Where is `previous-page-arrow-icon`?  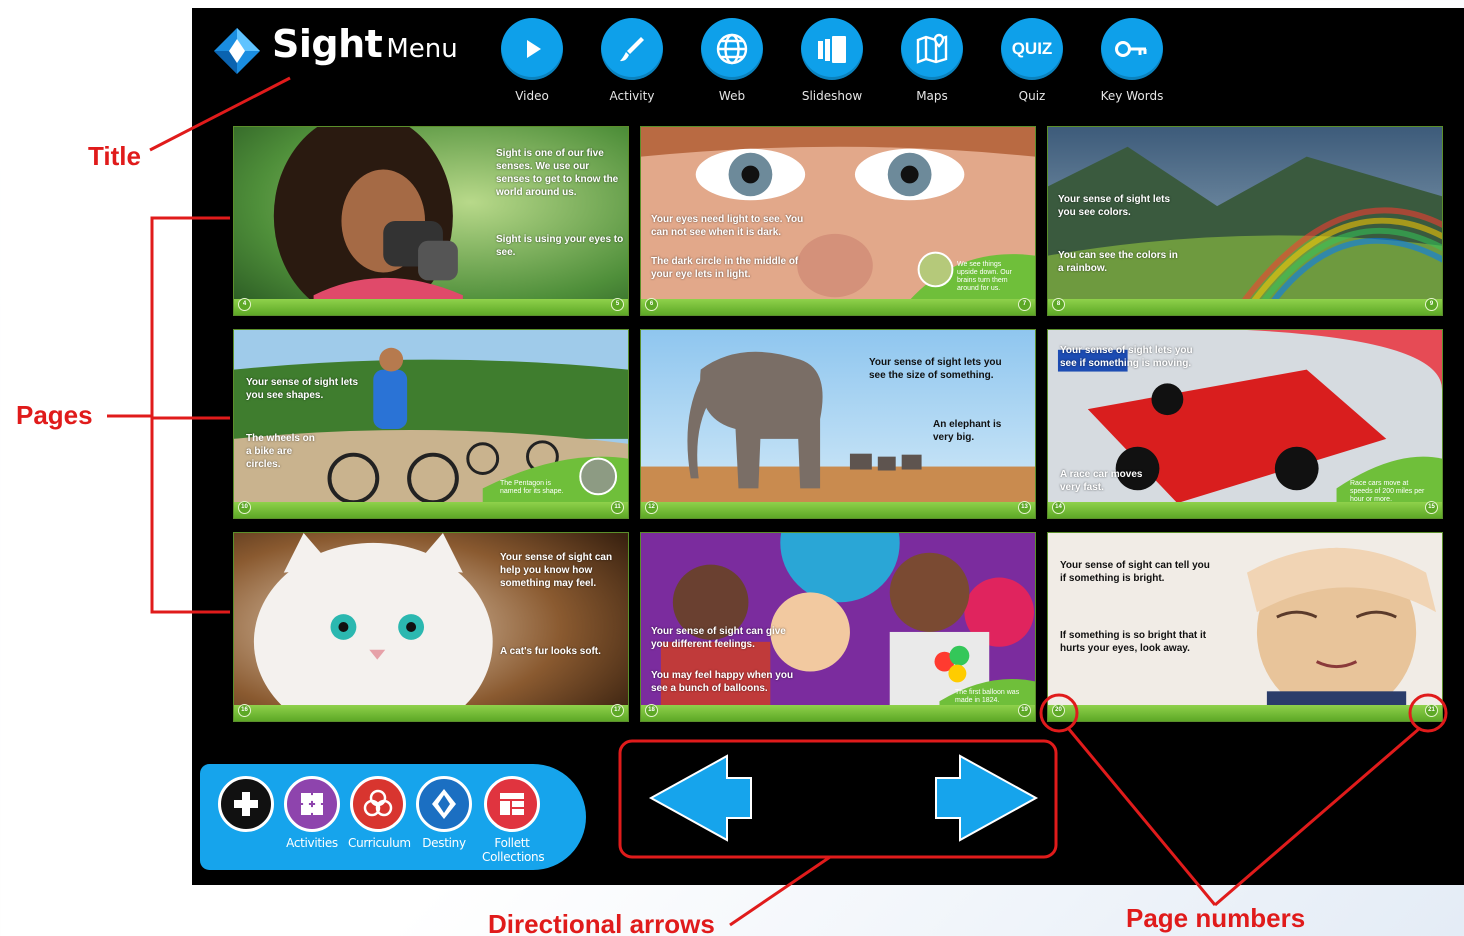
previous-page-arrow-icon is located at coordinates (701, 798).